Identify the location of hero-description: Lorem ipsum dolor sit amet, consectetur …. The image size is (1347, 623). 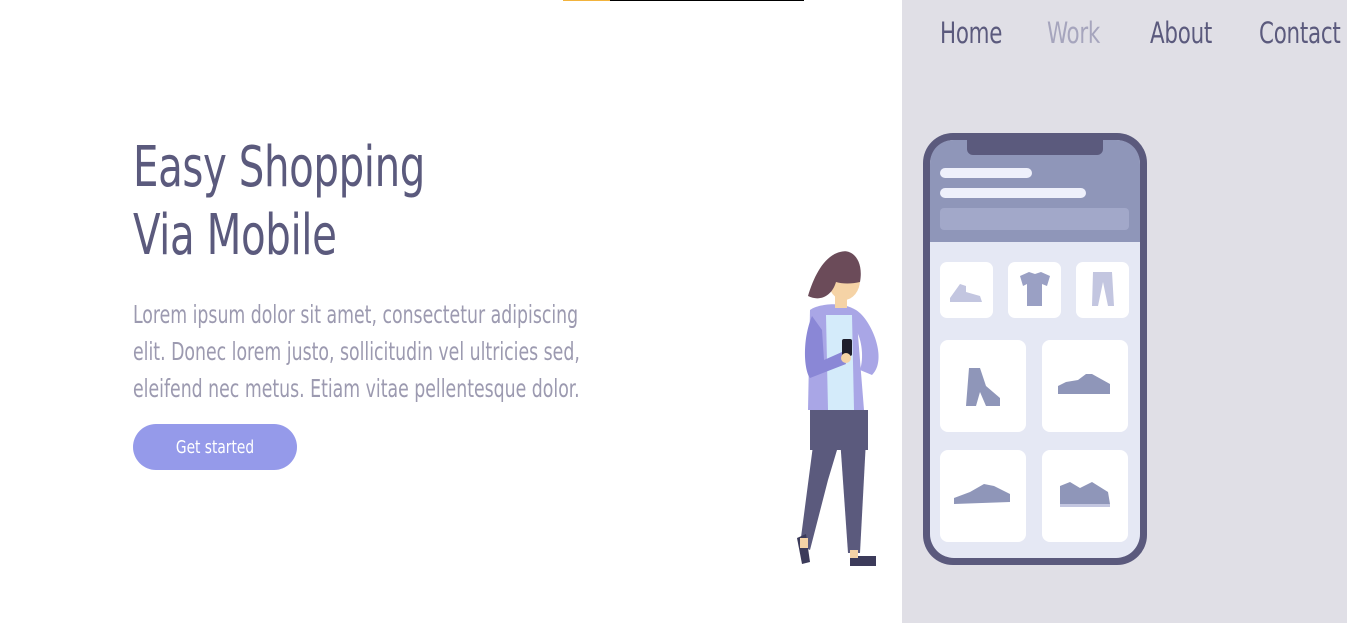
(371, 351).